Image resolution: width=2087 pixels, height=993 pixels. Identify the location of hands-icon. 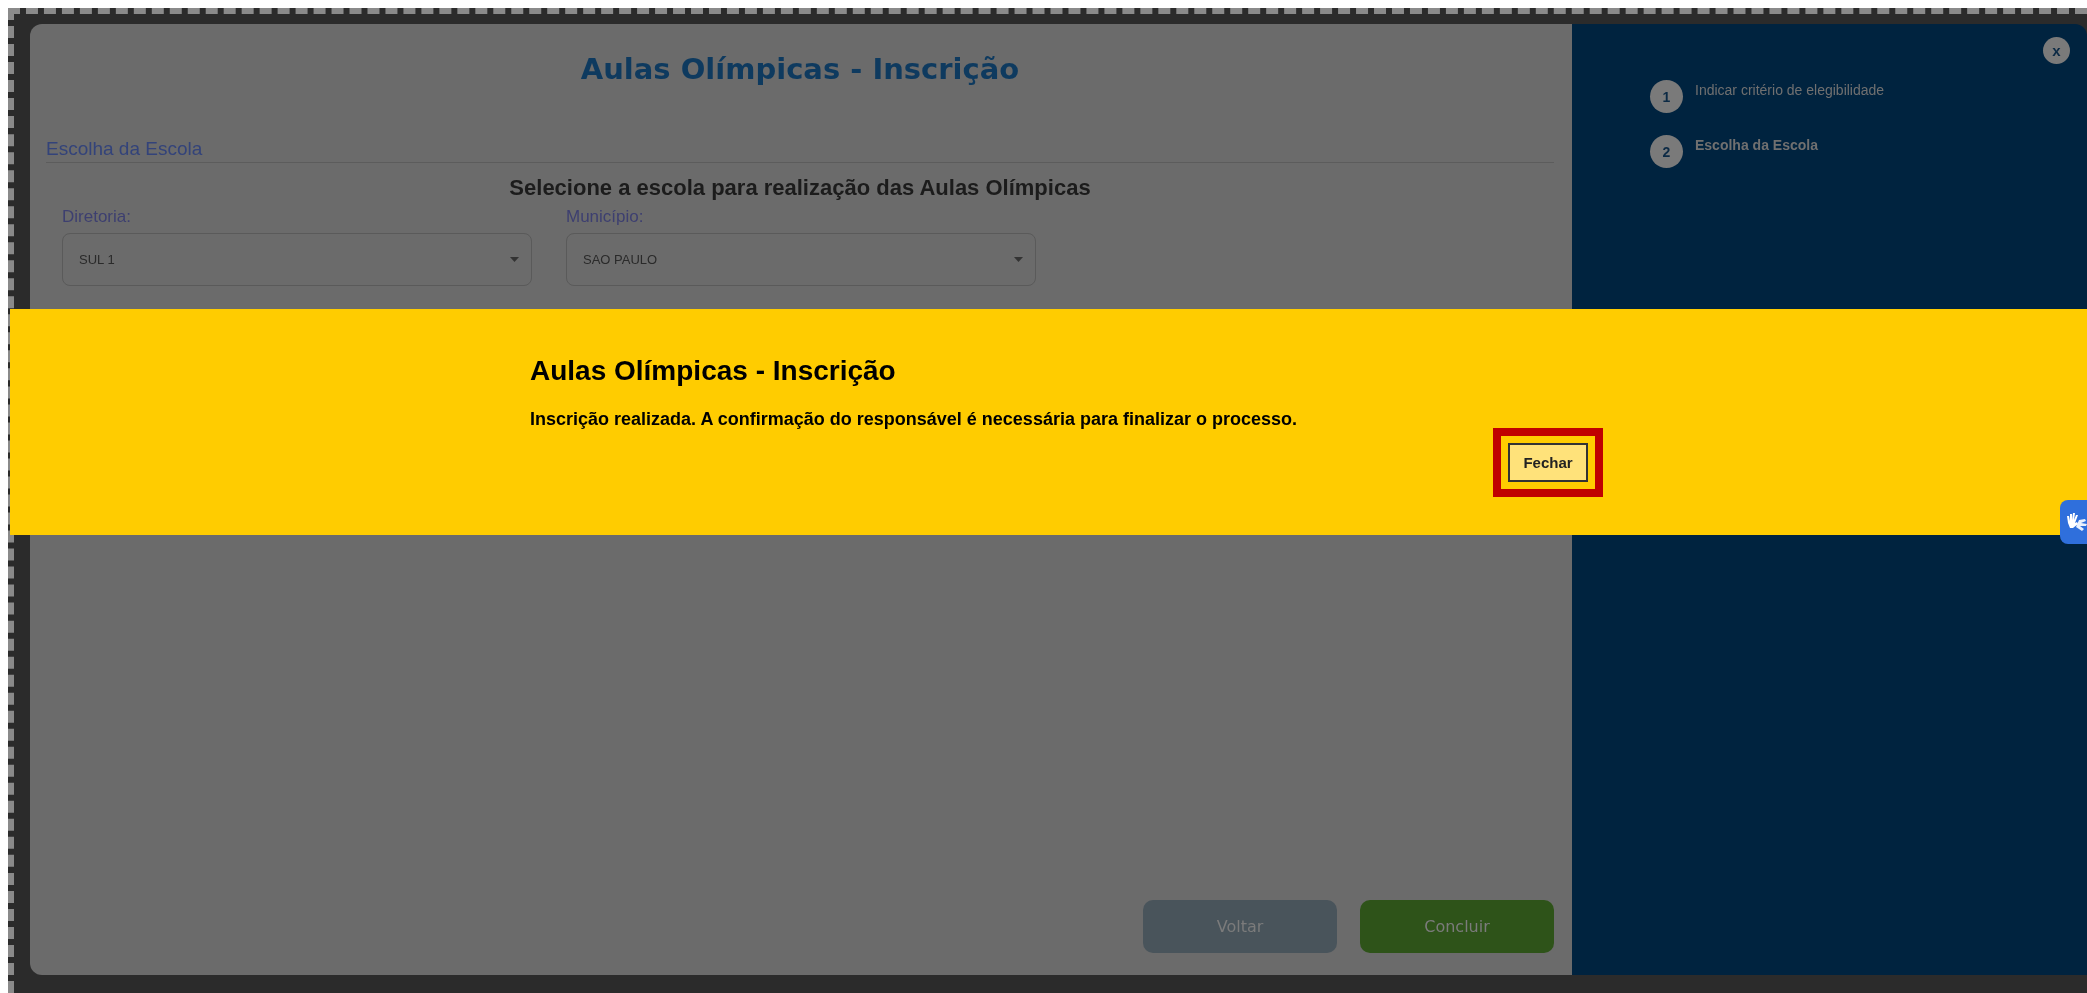
(2076, 522).